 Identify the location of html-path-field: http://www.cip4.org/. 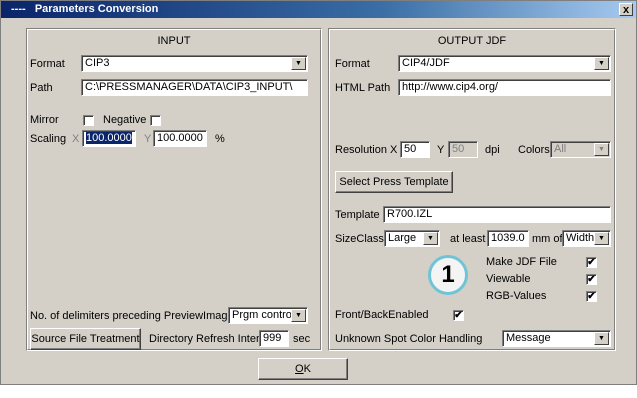
(504, 87).